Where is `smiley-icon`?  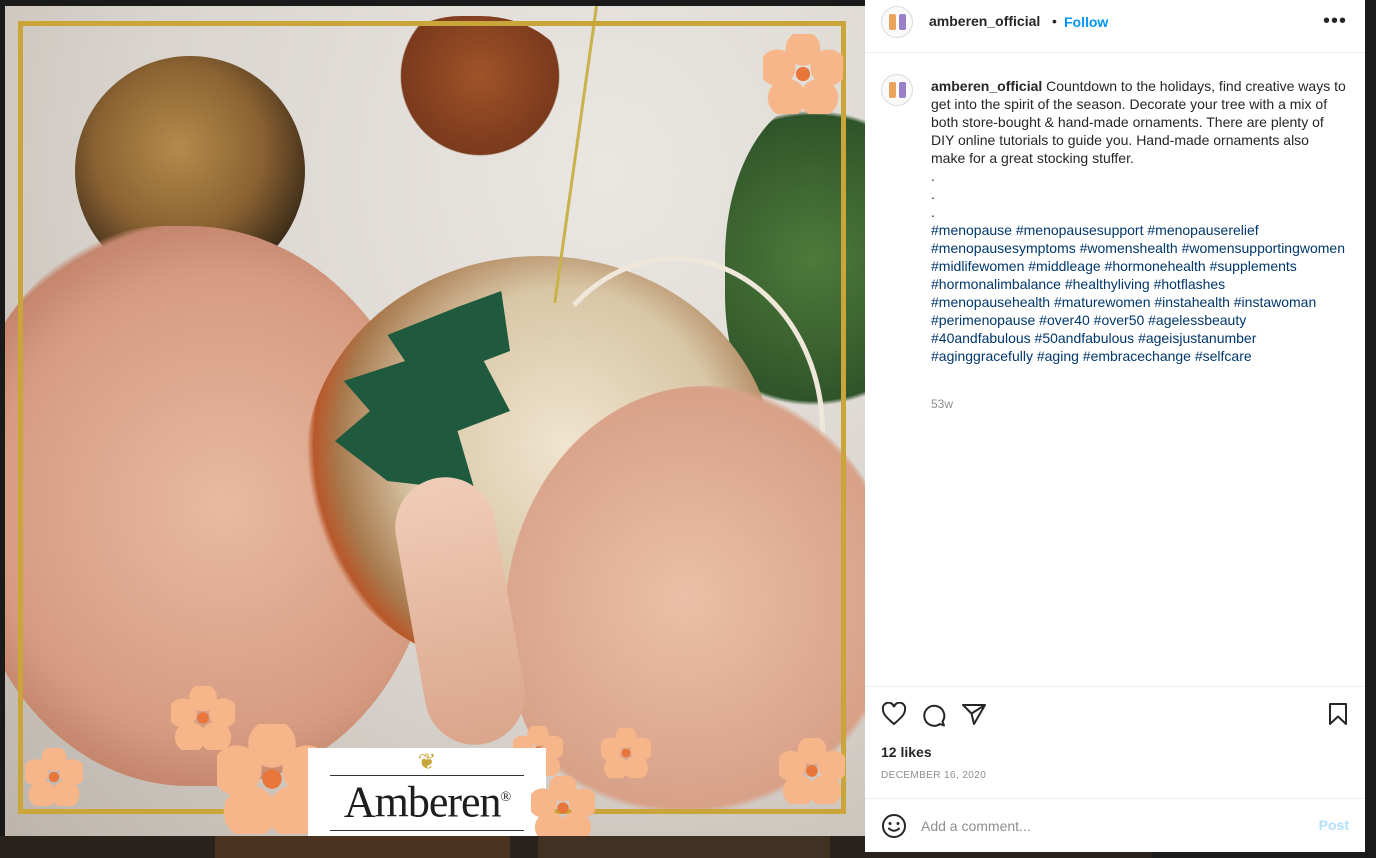 smiley-icon is located at coordinates (894, 826).